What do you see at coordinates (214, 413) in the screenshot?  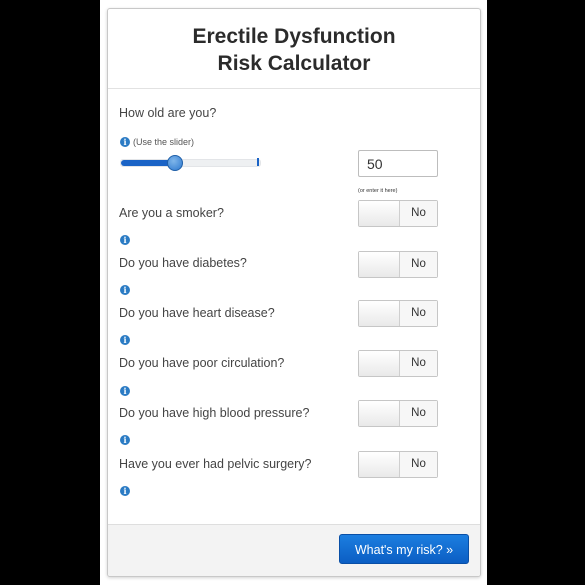 I see `blood-pressure-question-label: Do you have high blood pressure?` at bounding box center [214, 413].